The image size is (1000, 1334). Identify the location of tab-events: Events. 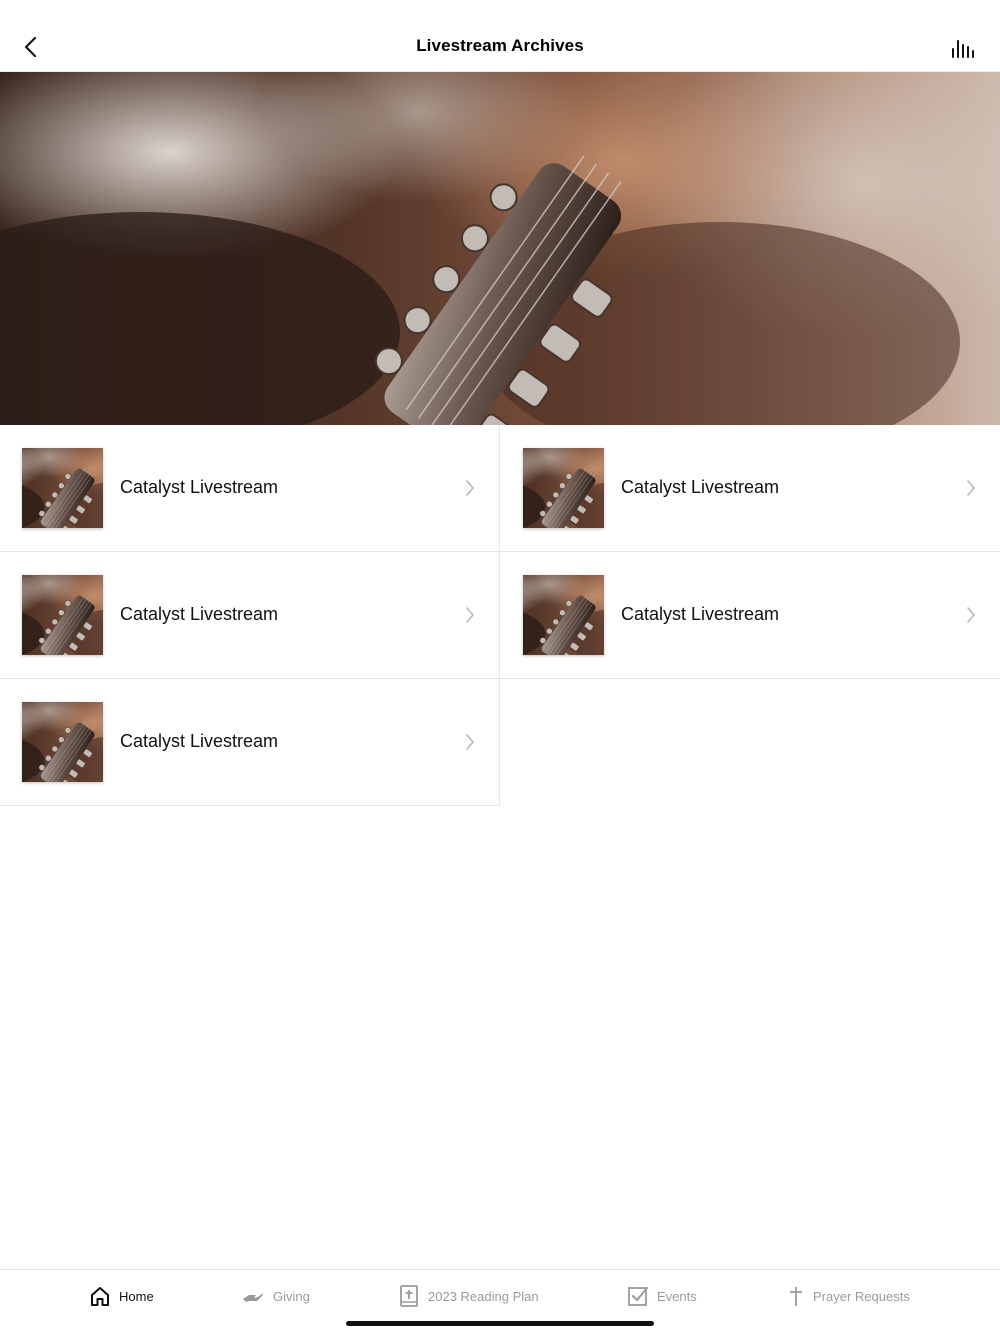
(662, 1296).